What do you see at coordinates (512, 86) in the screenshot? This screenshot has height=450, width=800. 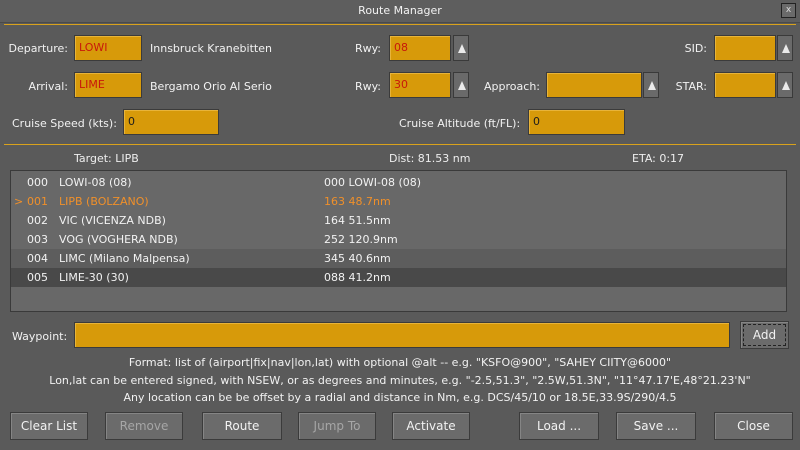 I see `approach-label: Approach:` at bounding box center [512, 86].